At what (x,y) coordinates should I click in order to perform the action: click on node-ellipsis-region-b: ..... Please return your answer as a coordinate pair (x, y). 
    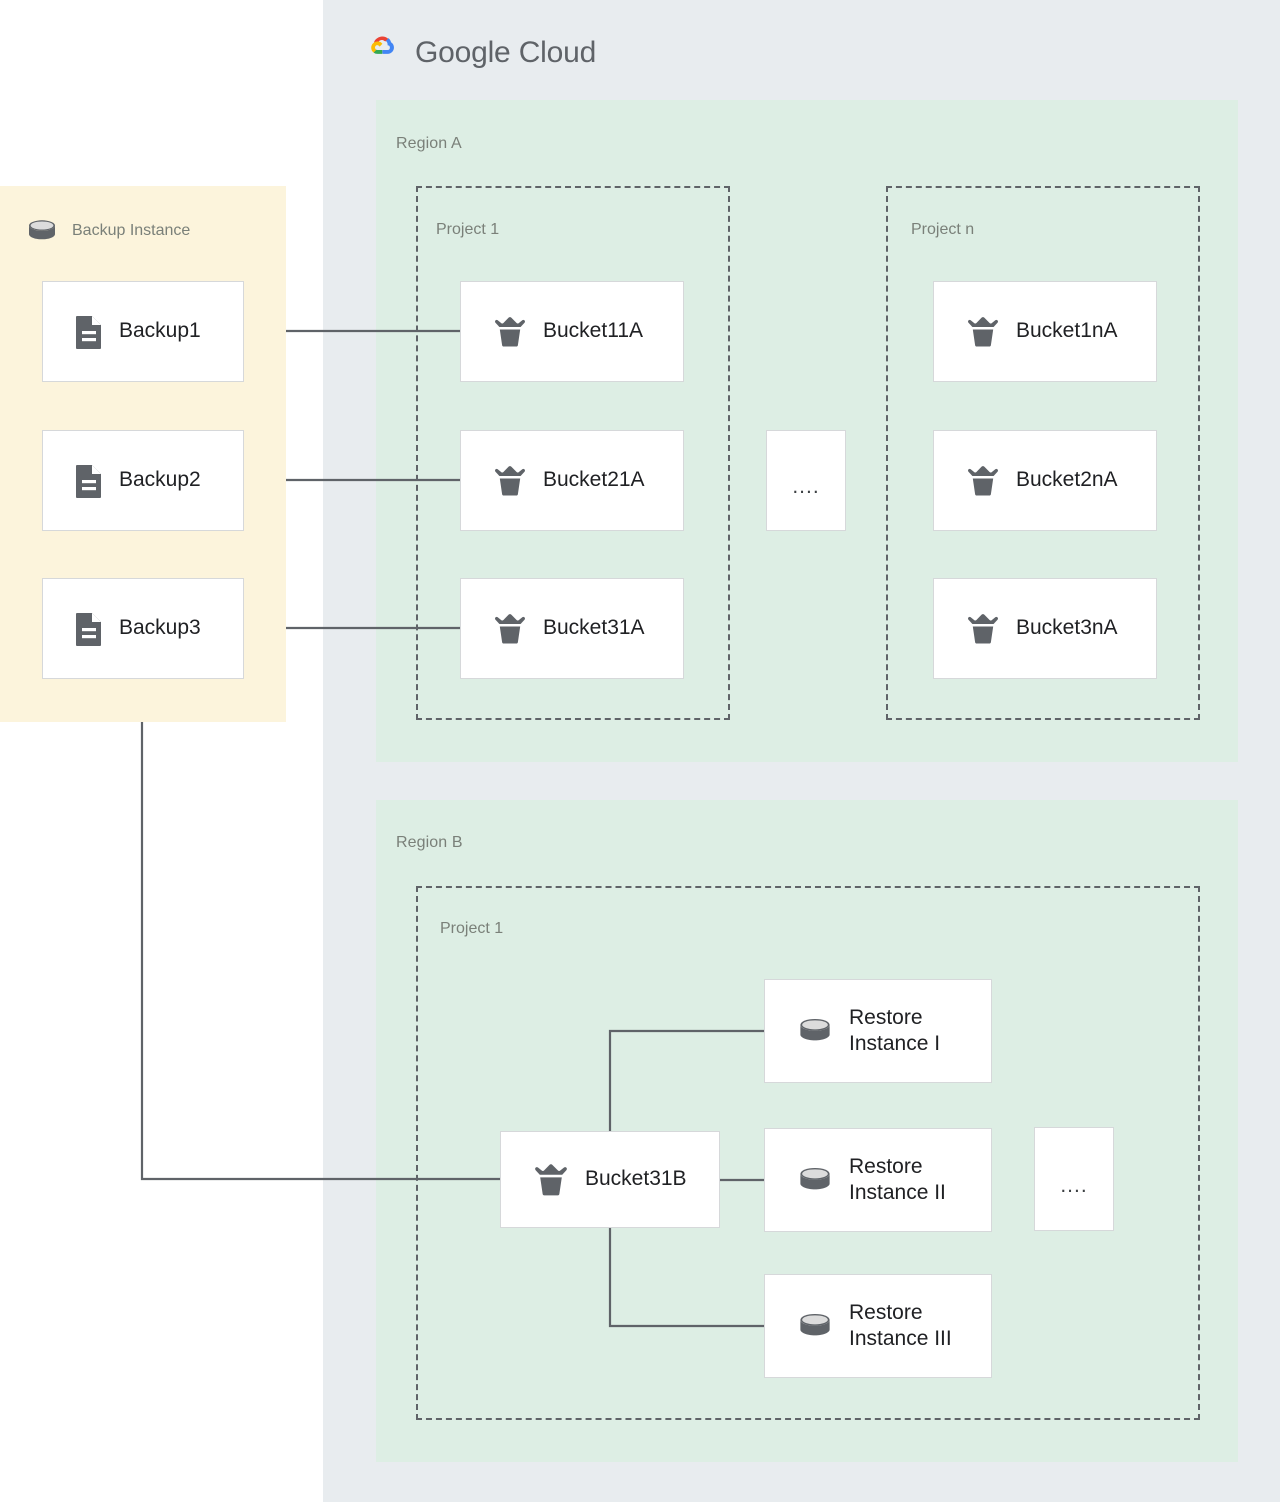
    Looking at the image, I should click on (1074, 1179).